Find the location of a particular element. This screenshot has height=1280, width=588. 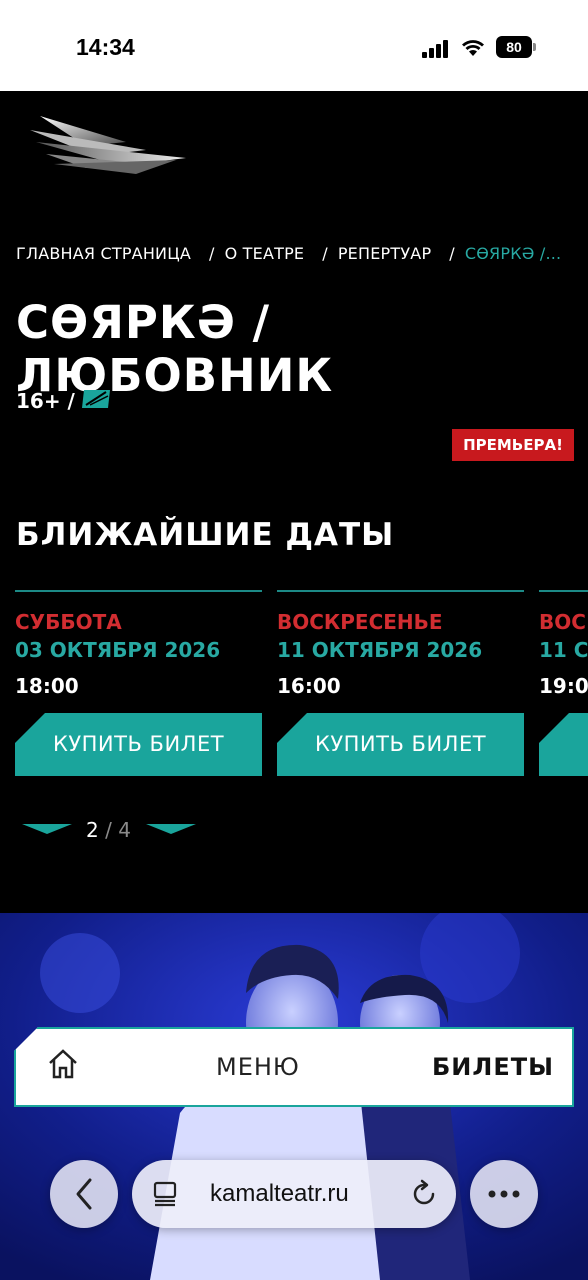

chevron-left-icon is located at coordinates (84, 1194).